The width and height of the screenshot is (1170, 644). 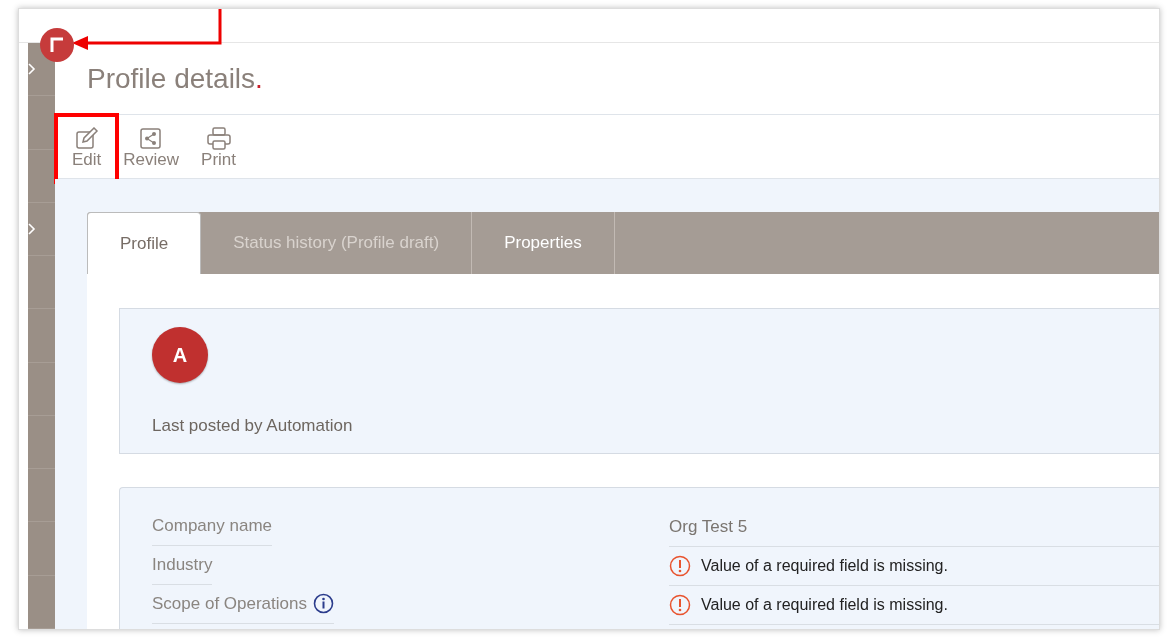 I want to click on printer-icon, so click(x=218, y=138).